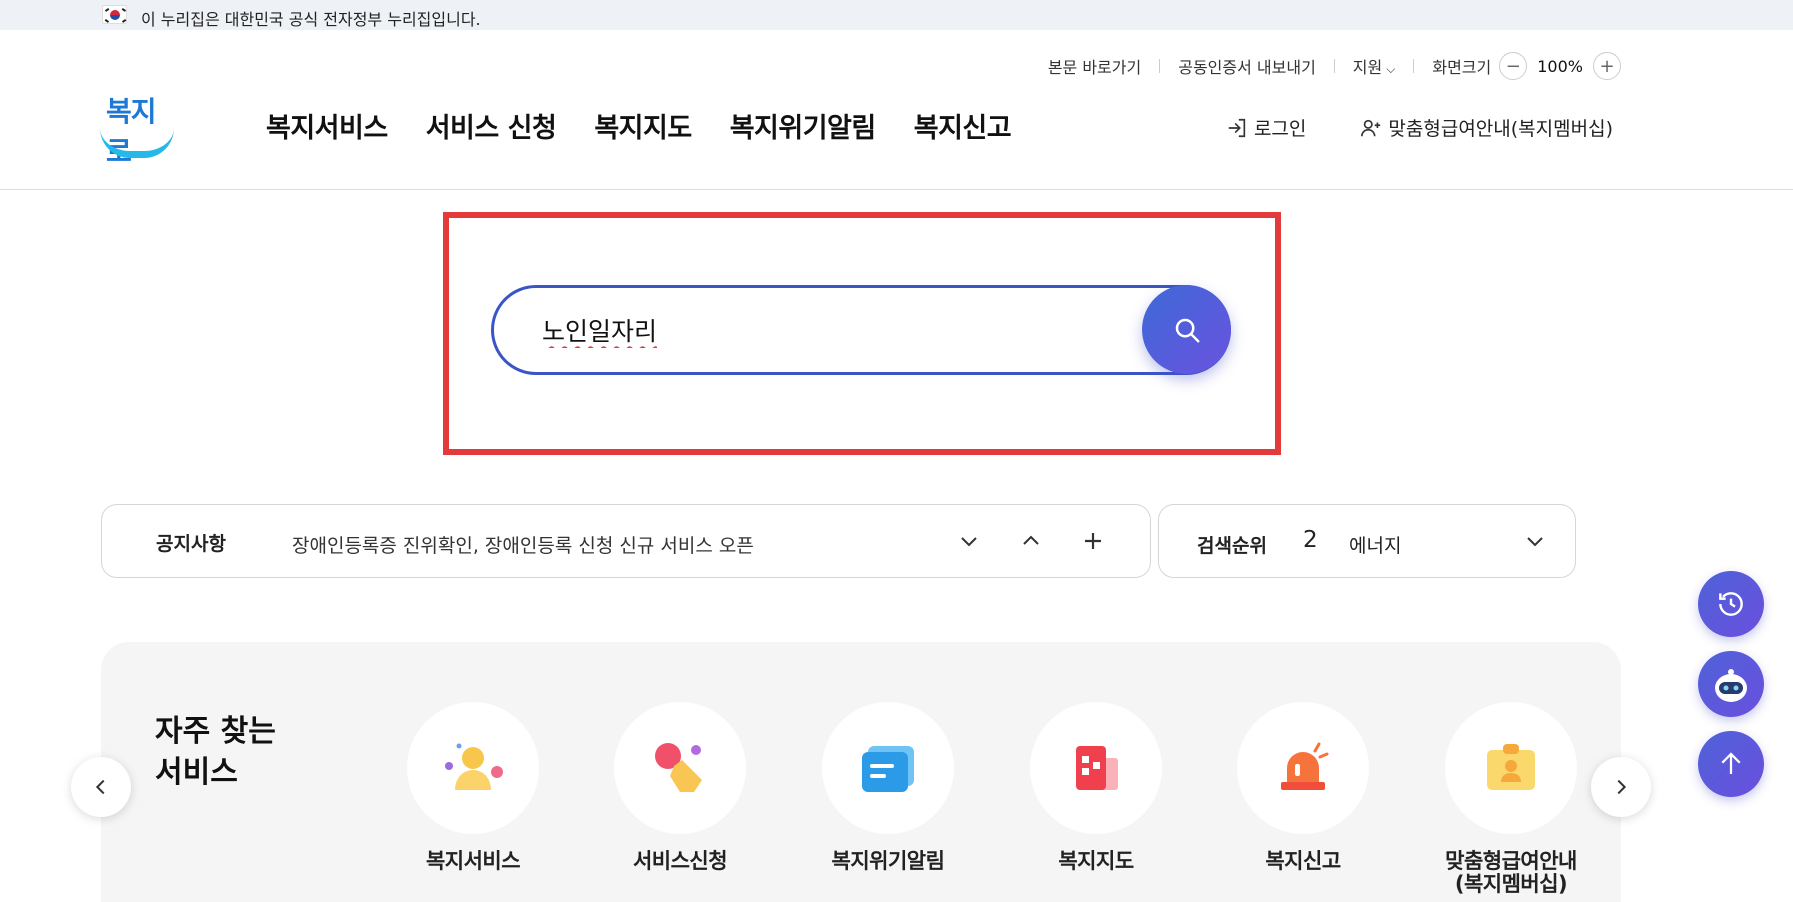  What do you see at coordinates (1511, 884) in the screenshot?
I see `label-line: (복지멤버십)` at bounding box center [1511, 884].